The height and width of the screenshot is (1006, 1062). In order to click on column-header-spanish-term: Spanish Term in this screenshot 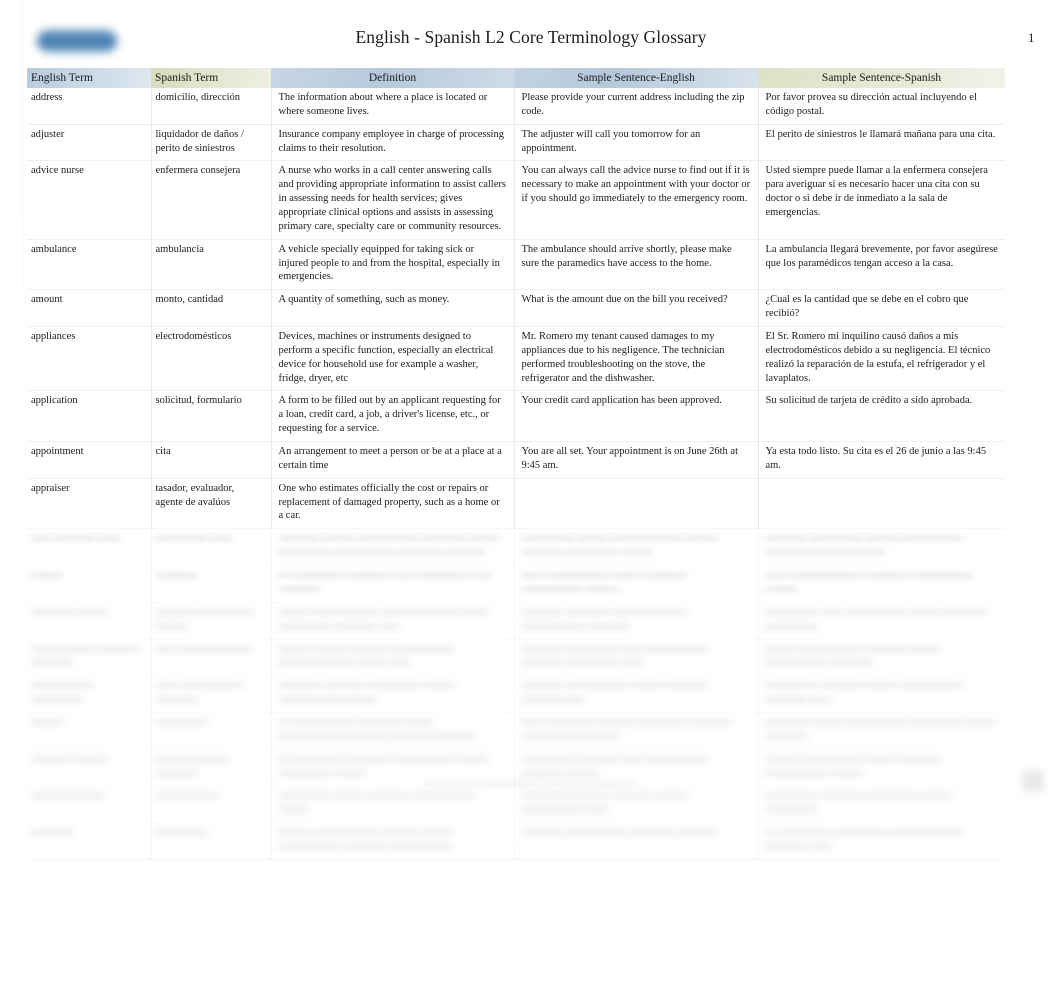, I will do `click(211, 78)`.